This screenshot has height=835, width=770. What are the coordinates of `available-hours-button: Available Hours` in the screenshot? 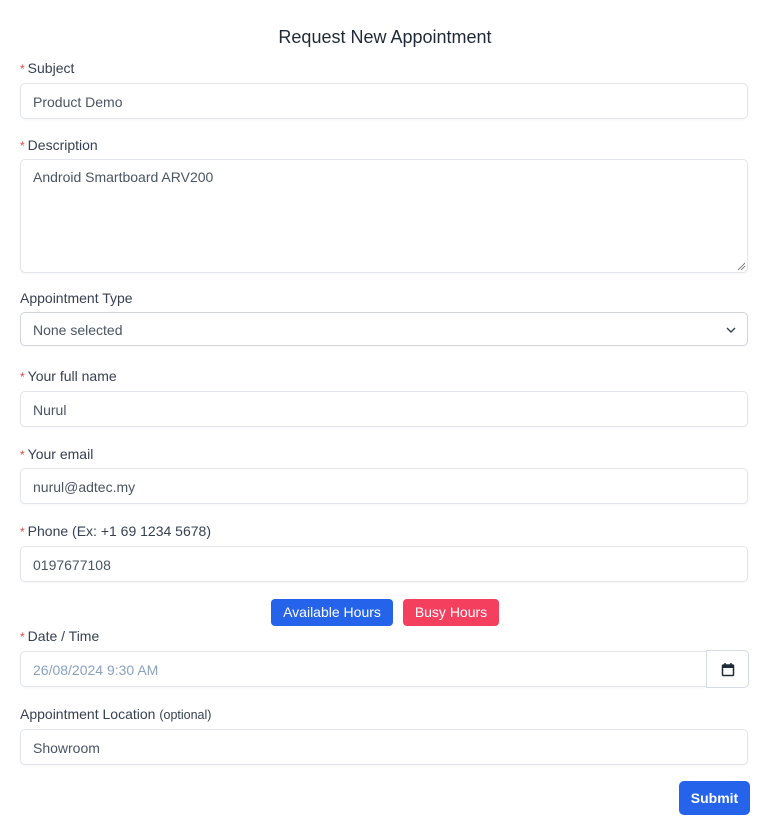 It's located at (332, 612).